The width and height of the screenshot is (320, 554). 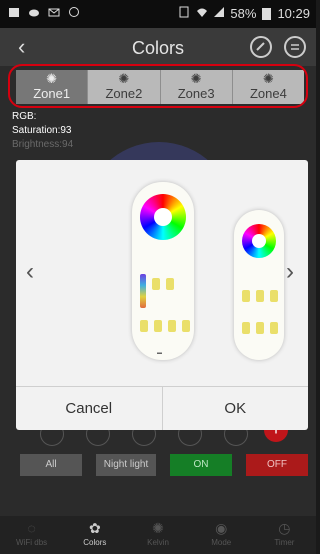 I want to click on saturation-readout: Saturation:93, so click(x=42, y=130).